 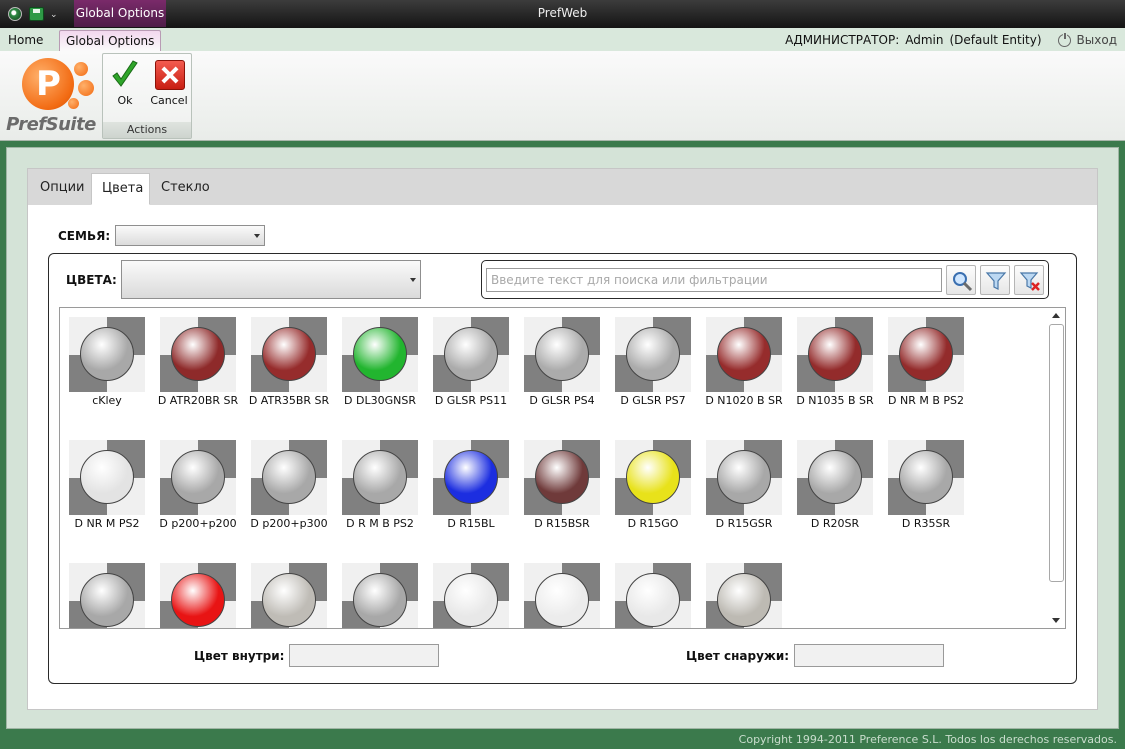 I want to click on cancel-button: Cancel, so click(x=169, y=83).